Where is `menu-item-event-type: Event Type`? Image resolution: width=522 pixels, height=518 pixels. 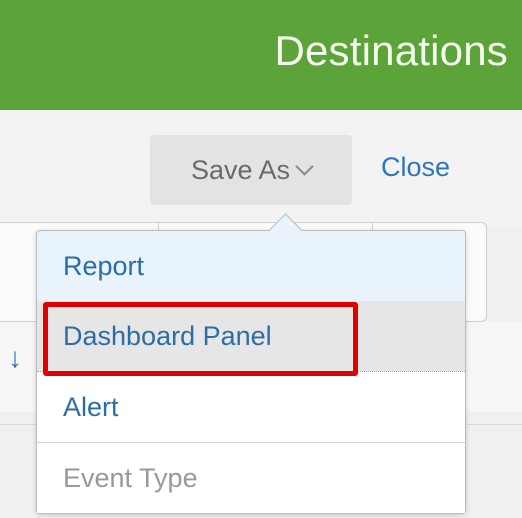
menu-item-event-type: Event Type is located at coordinates (251, 478).